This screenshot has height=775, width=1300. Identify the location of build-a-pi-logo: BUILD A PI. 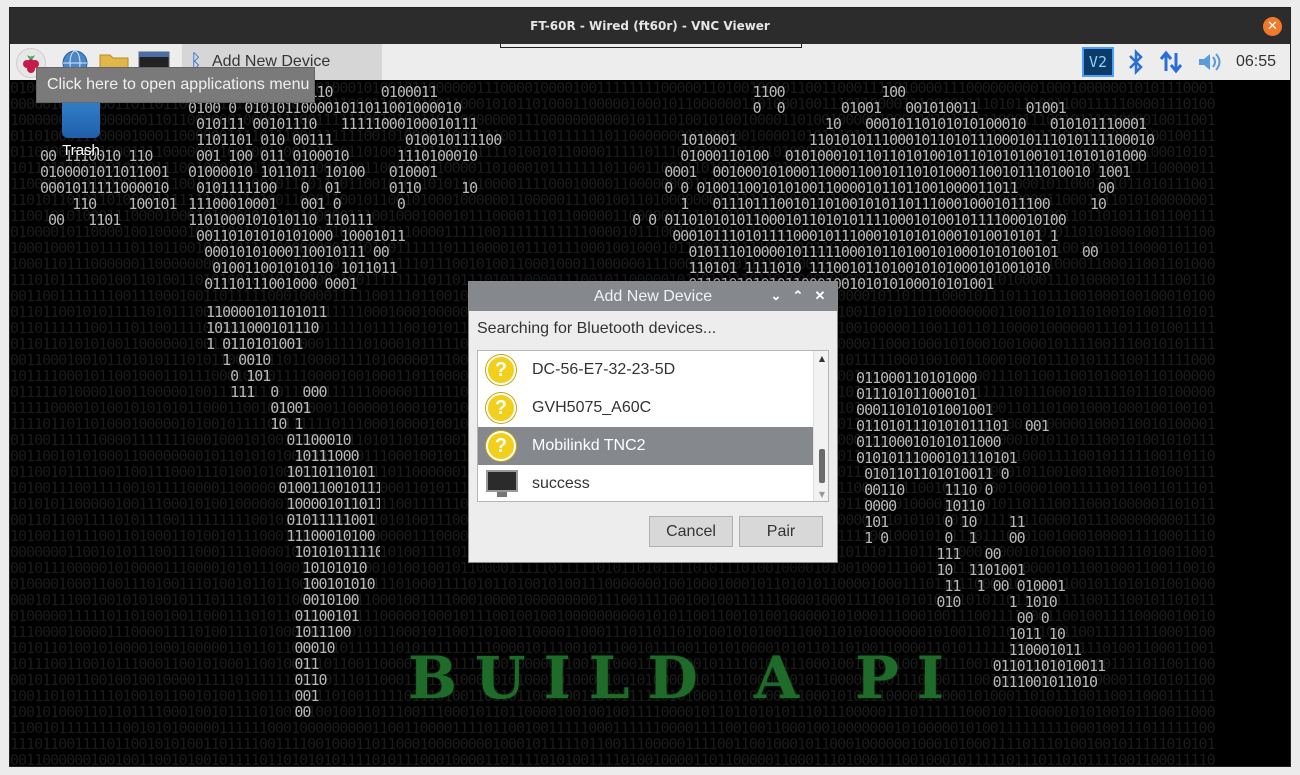
(685, 678).